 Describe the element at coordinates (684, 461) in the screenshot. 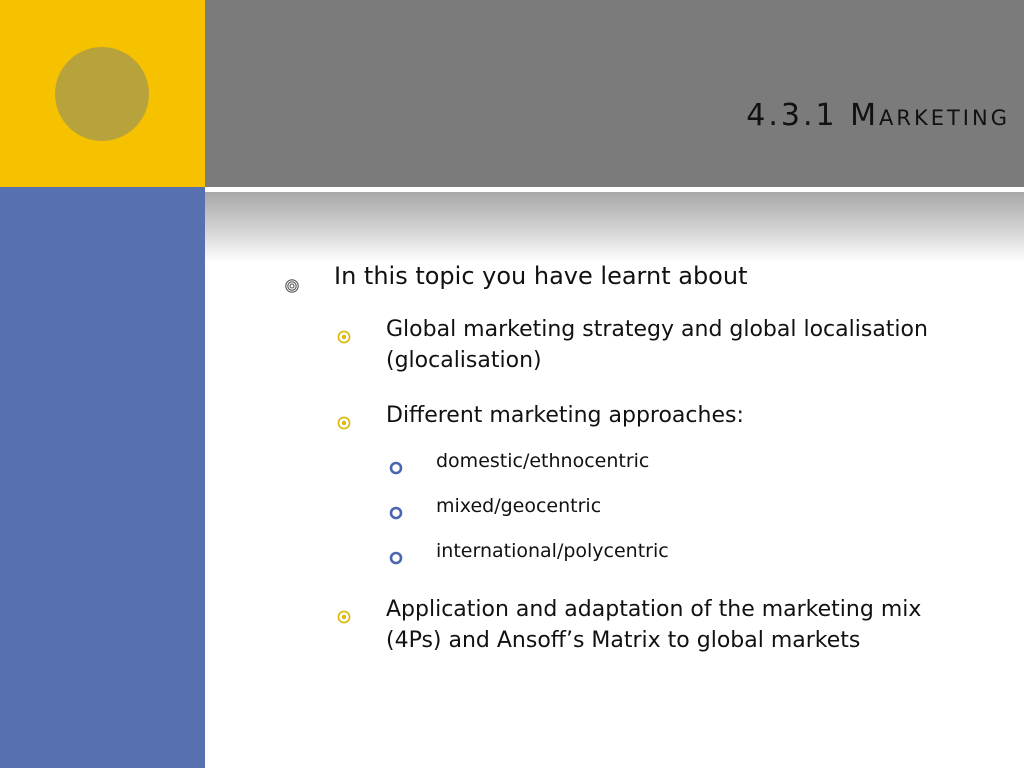

I see `bullet-level3: domestic/ethnocentric` at that location.